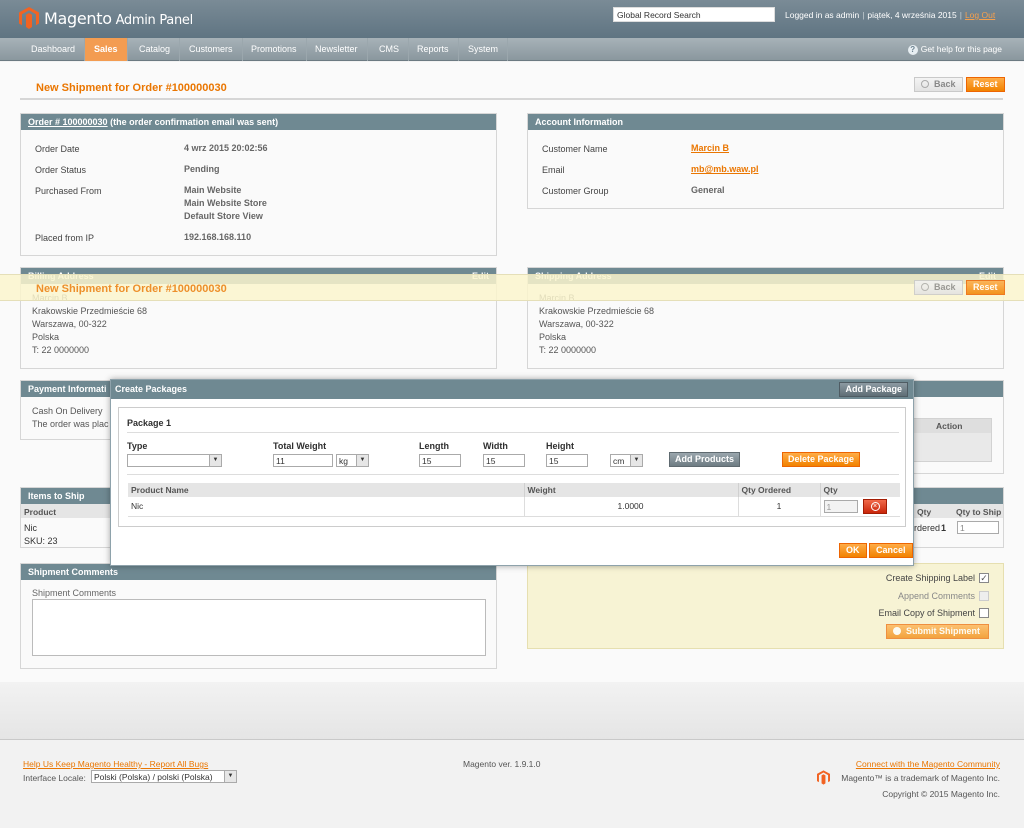 The width and height of the screenshot is (1024, 828). What do you see at coordinates (927, 528) in the screenshot?
I see `item-ordered-text: rdered` at bounding box center [927, 528].